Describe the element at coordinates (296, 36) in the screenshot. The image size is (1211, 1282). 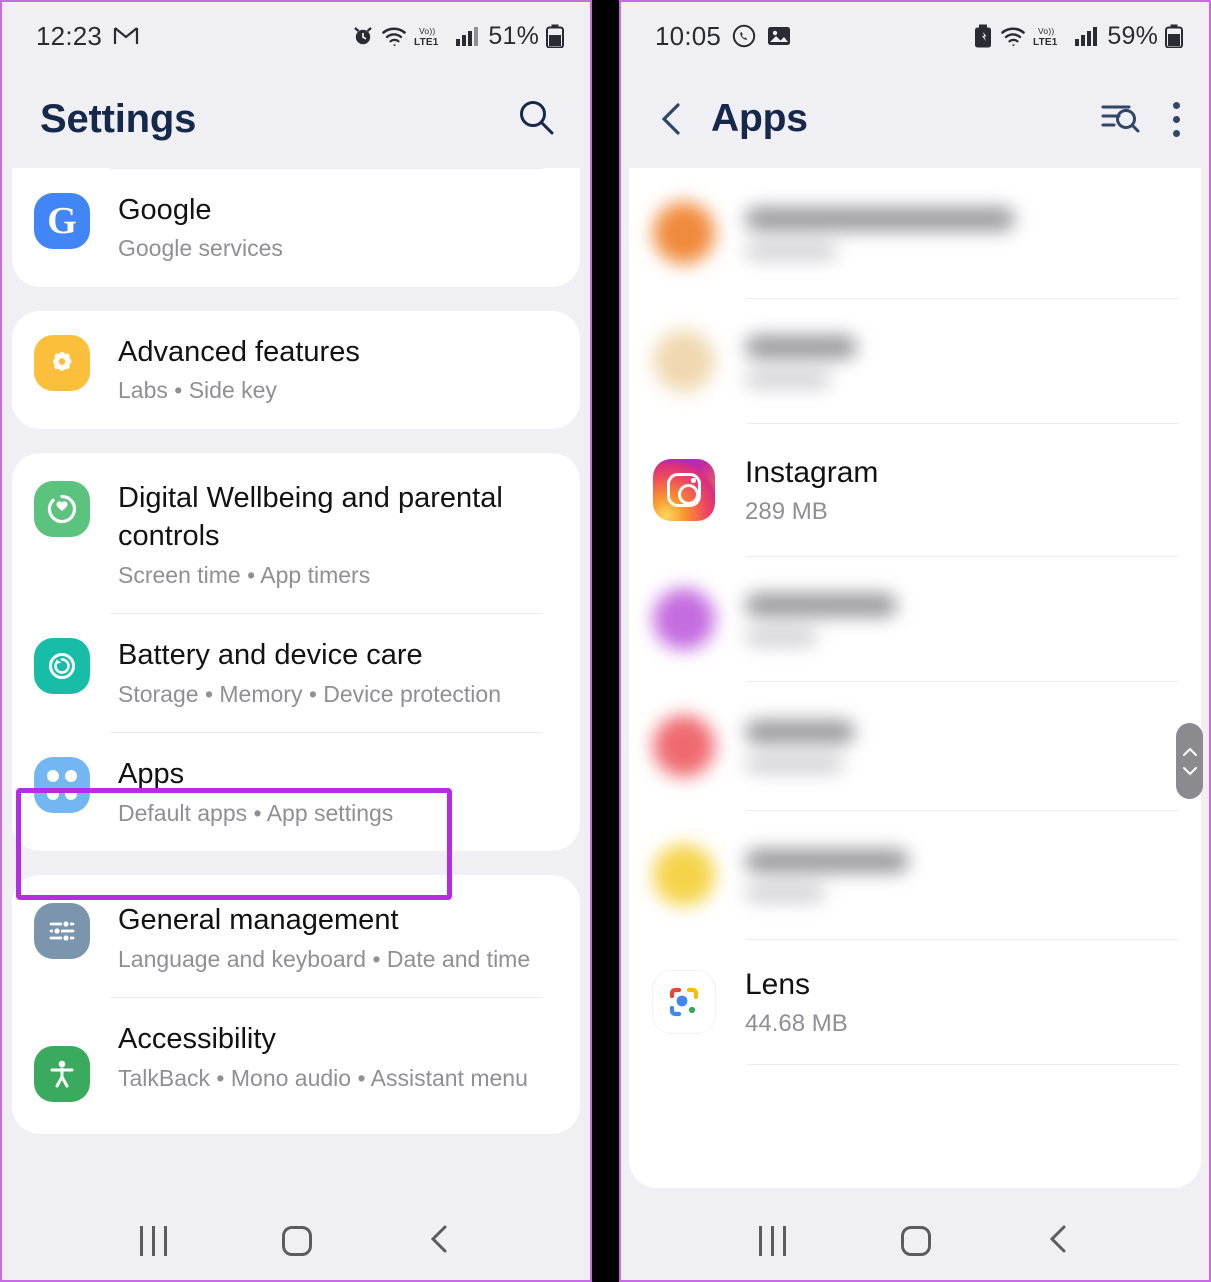
I see `left-status-bar: 12:23 Vo)) LTE1 51%` at that location.